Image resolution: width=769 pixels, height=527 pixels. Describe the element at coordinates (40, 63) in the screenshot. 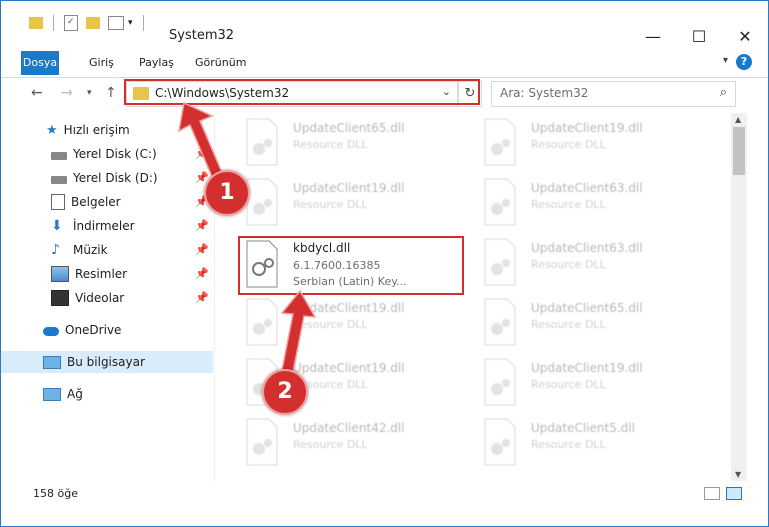

I see `tab-file: Dosya` at that location.